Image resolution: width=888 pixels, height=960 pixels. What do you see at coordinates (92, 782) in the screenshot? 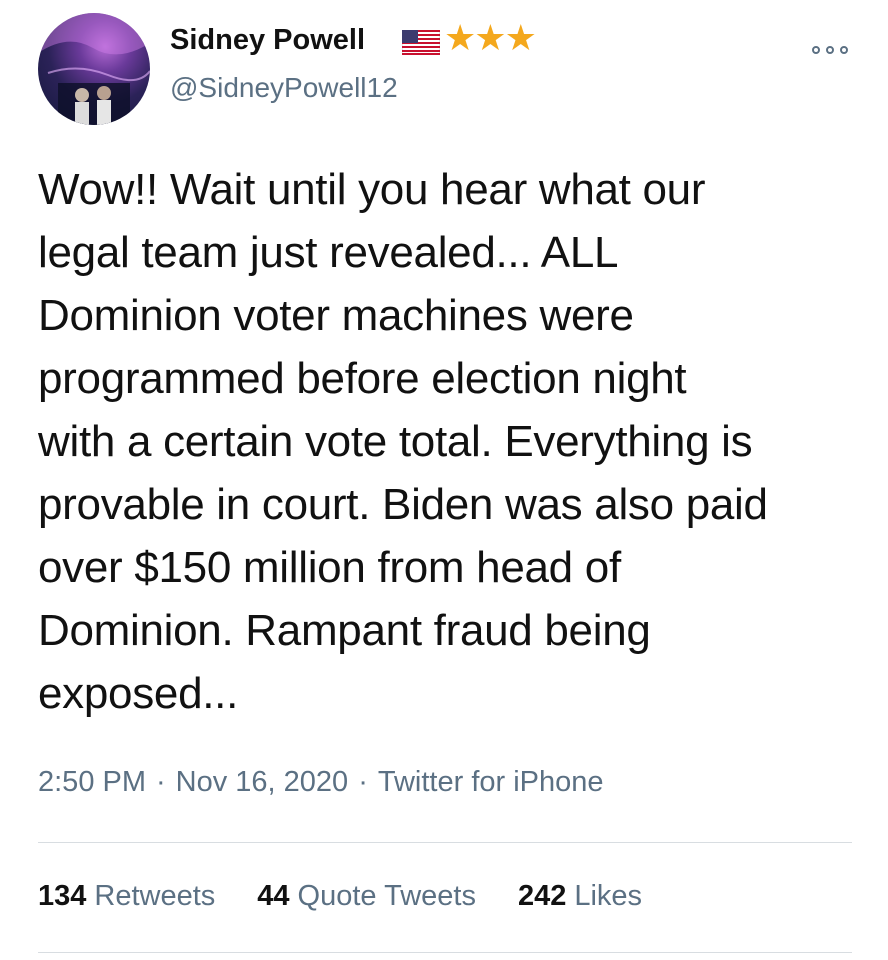
I see `tweet-time: 2:50 PM` at bounding box center [92, 782].